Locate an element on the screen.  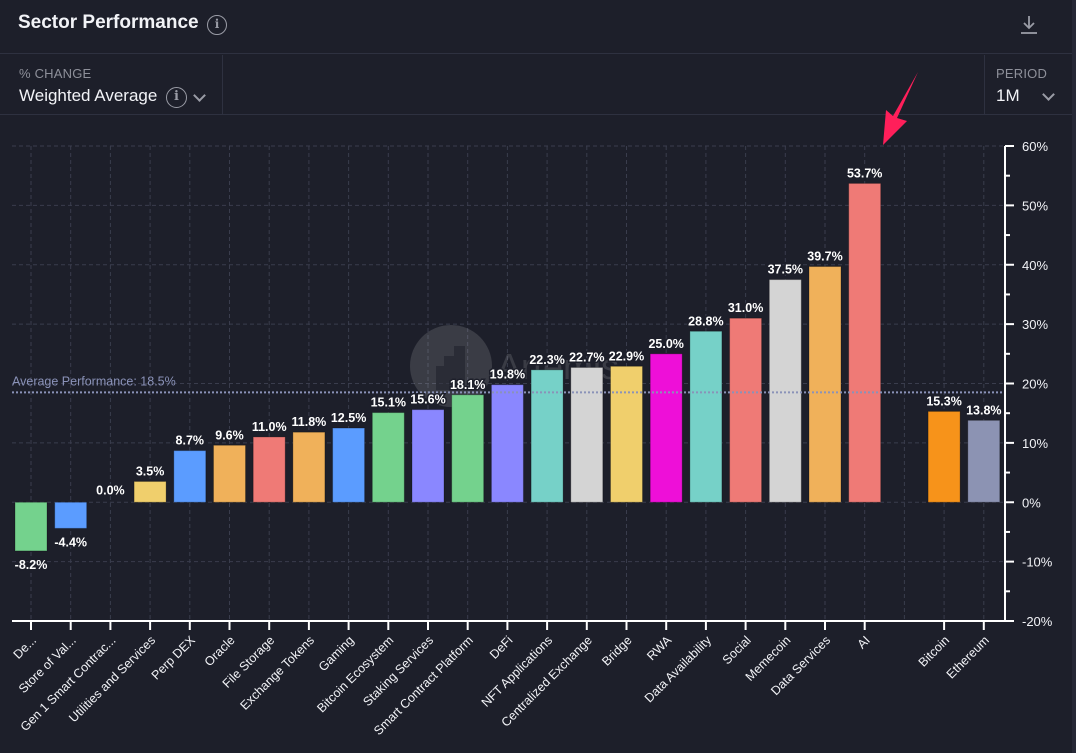
y-axis: 60% 50% 40% 30% 20% 10% 0% -10% -20% is located at coordinates (1028, 384).